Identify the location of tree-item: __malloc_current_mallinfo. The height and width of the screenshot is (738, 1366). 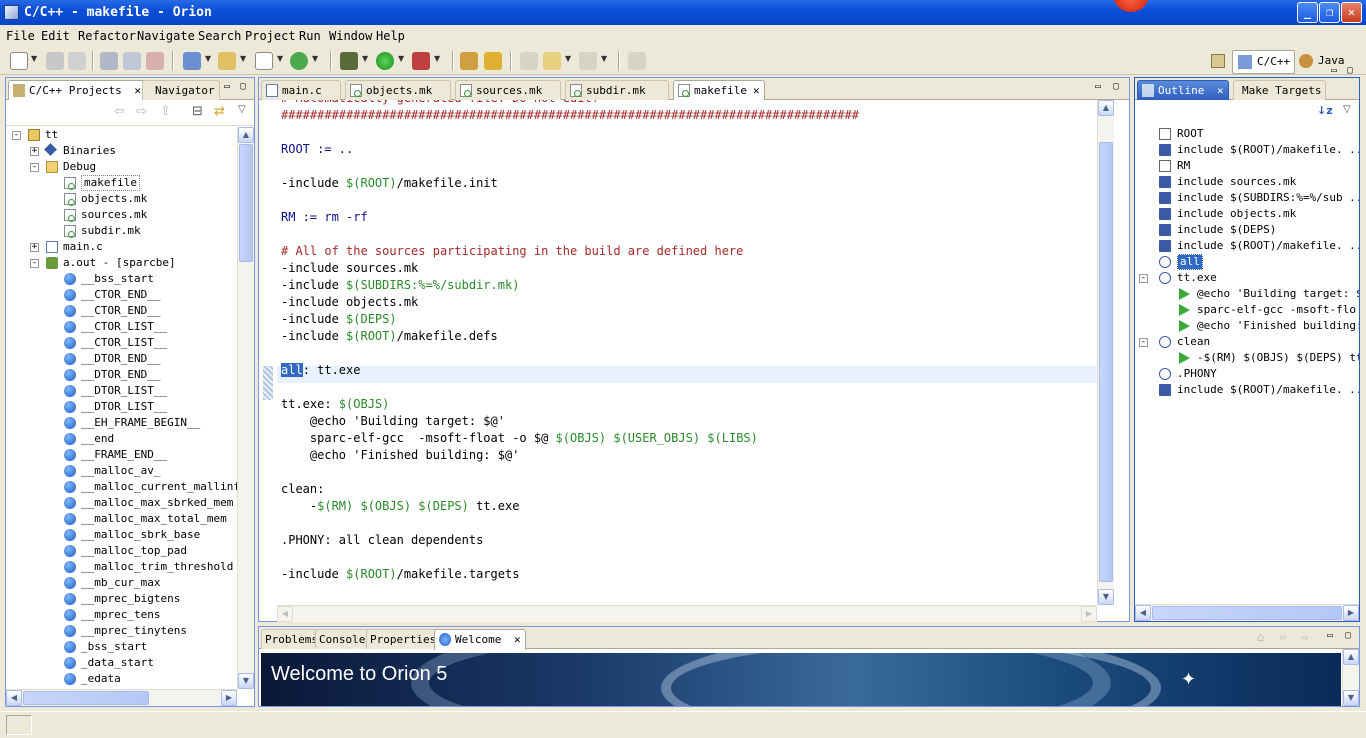
(122, 487).